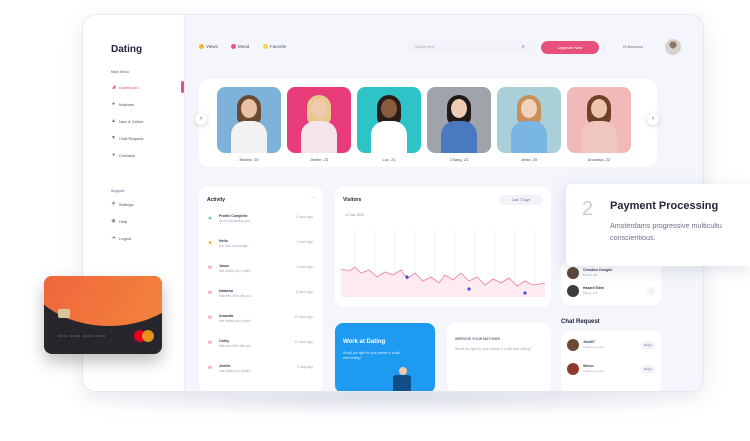  Describe the element at coordinates (364, 342) in the screenshot. I see `work-title: Work at Dating` at that location.